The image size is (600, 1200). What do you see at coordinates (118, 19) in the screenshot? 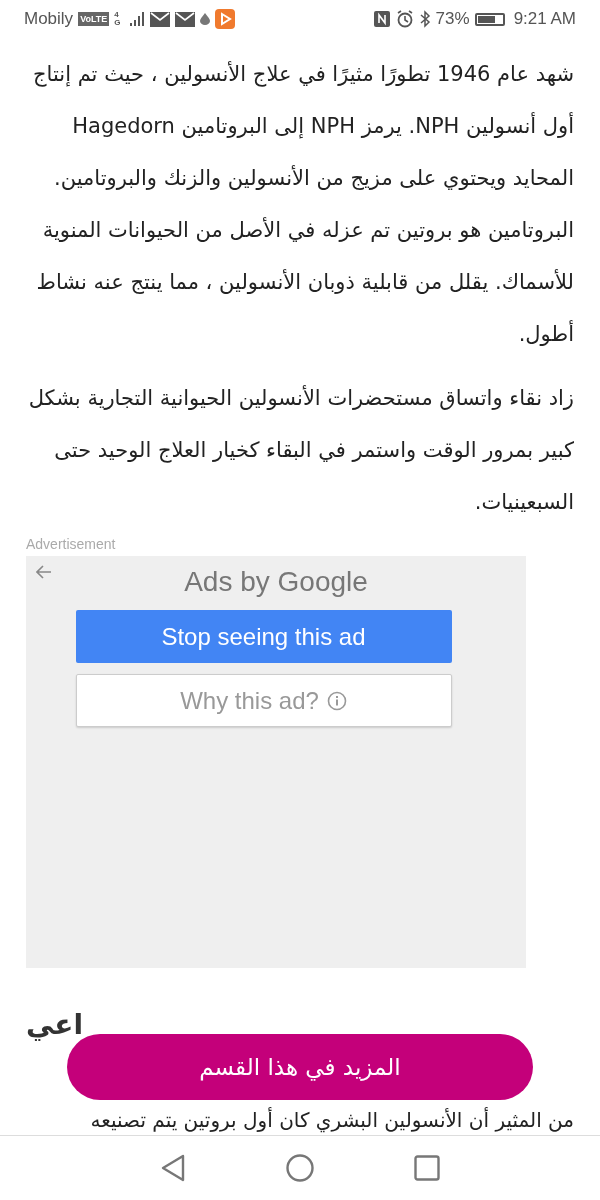
I see `network-type: 4G` at bounding box center [118, 19].